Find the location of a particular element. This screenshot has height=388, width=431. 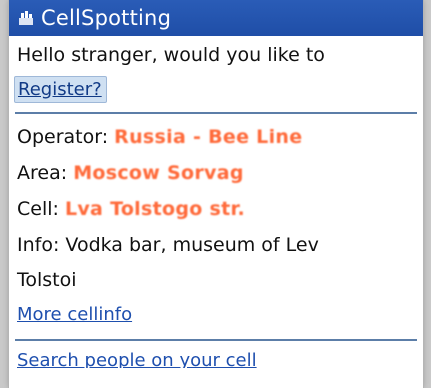

cell-value: Lva Tolstogo str. is located at coordinates (154, 209).